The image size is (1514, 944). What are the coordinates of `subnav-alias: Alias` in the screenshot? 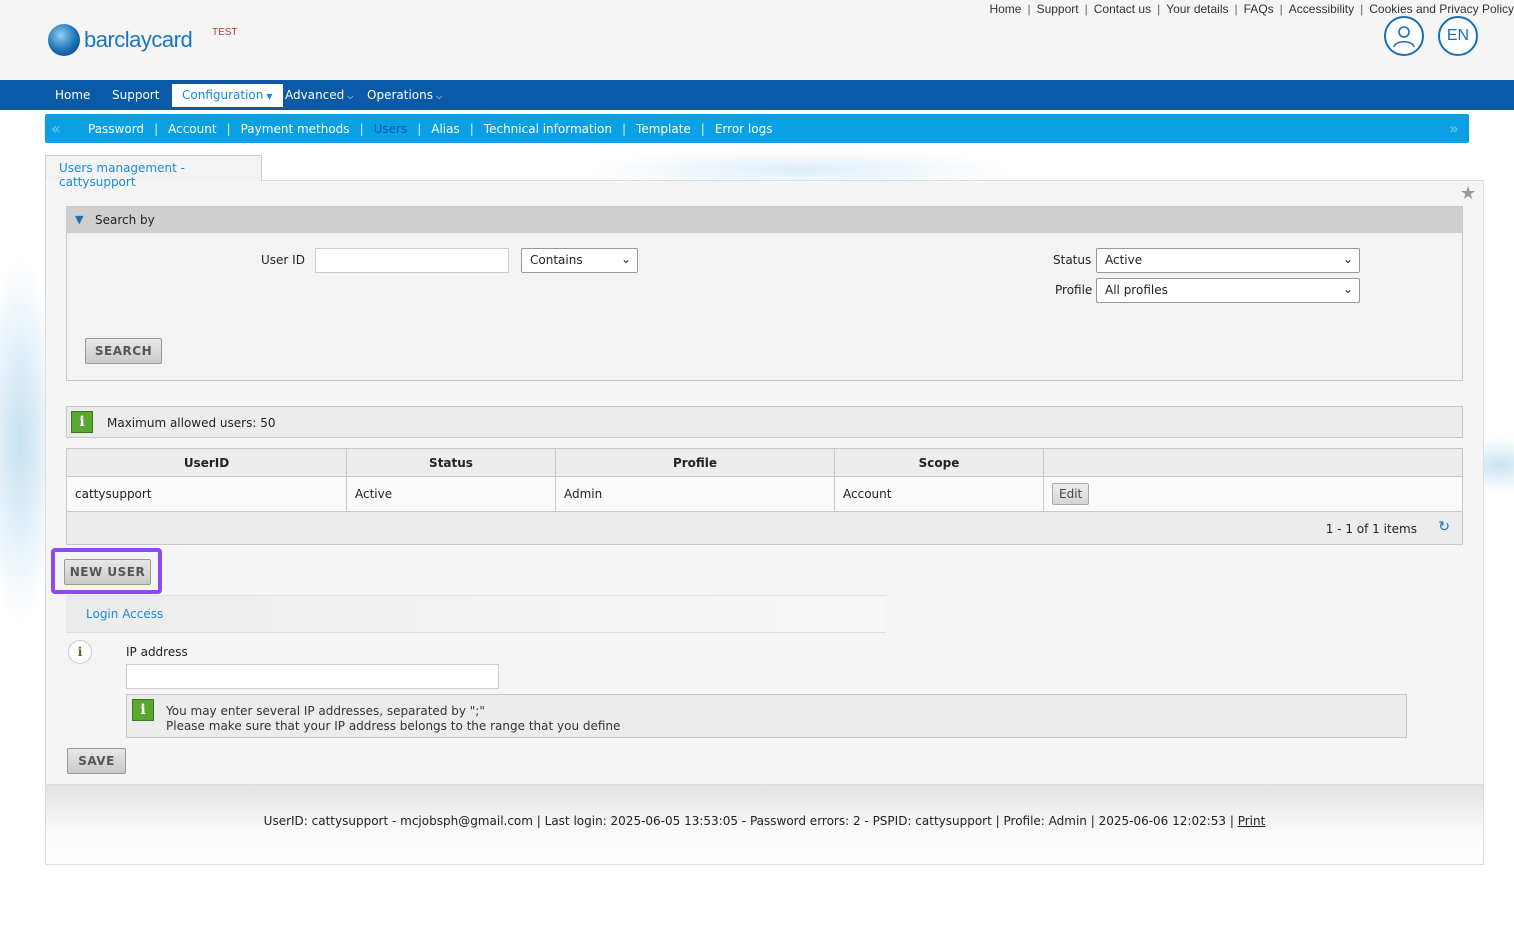 It's located at (445, 129).